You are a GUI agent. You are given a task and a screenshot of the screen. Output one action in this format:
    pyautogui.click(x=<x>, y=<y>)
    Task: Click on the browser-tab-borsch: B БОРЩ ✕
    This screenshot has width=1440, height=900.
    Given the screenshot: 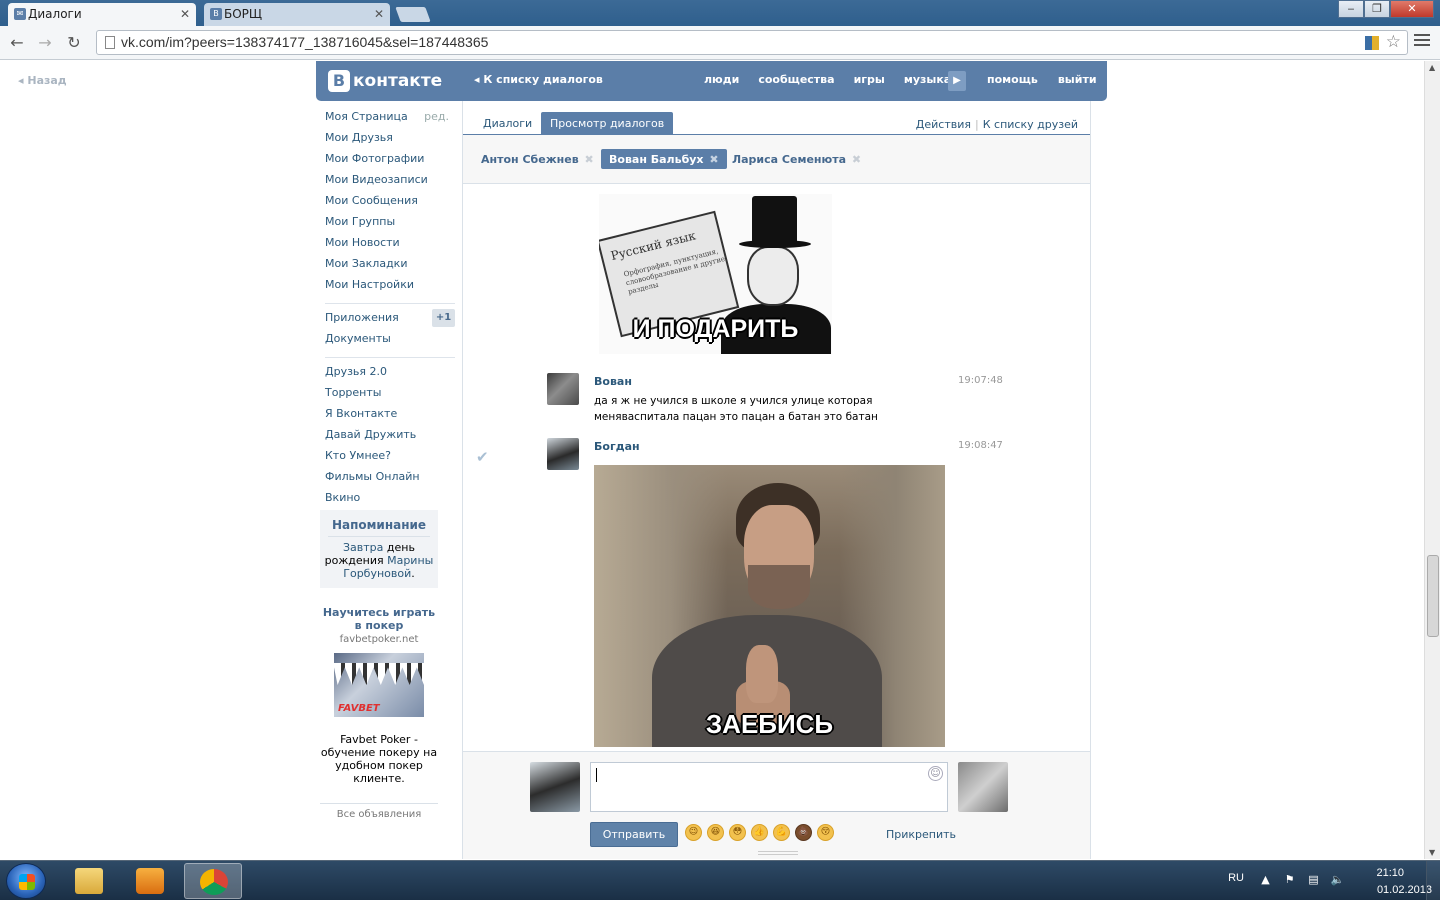 What is the action you would take?
    pyautogui.click(x=297, y=14)
    